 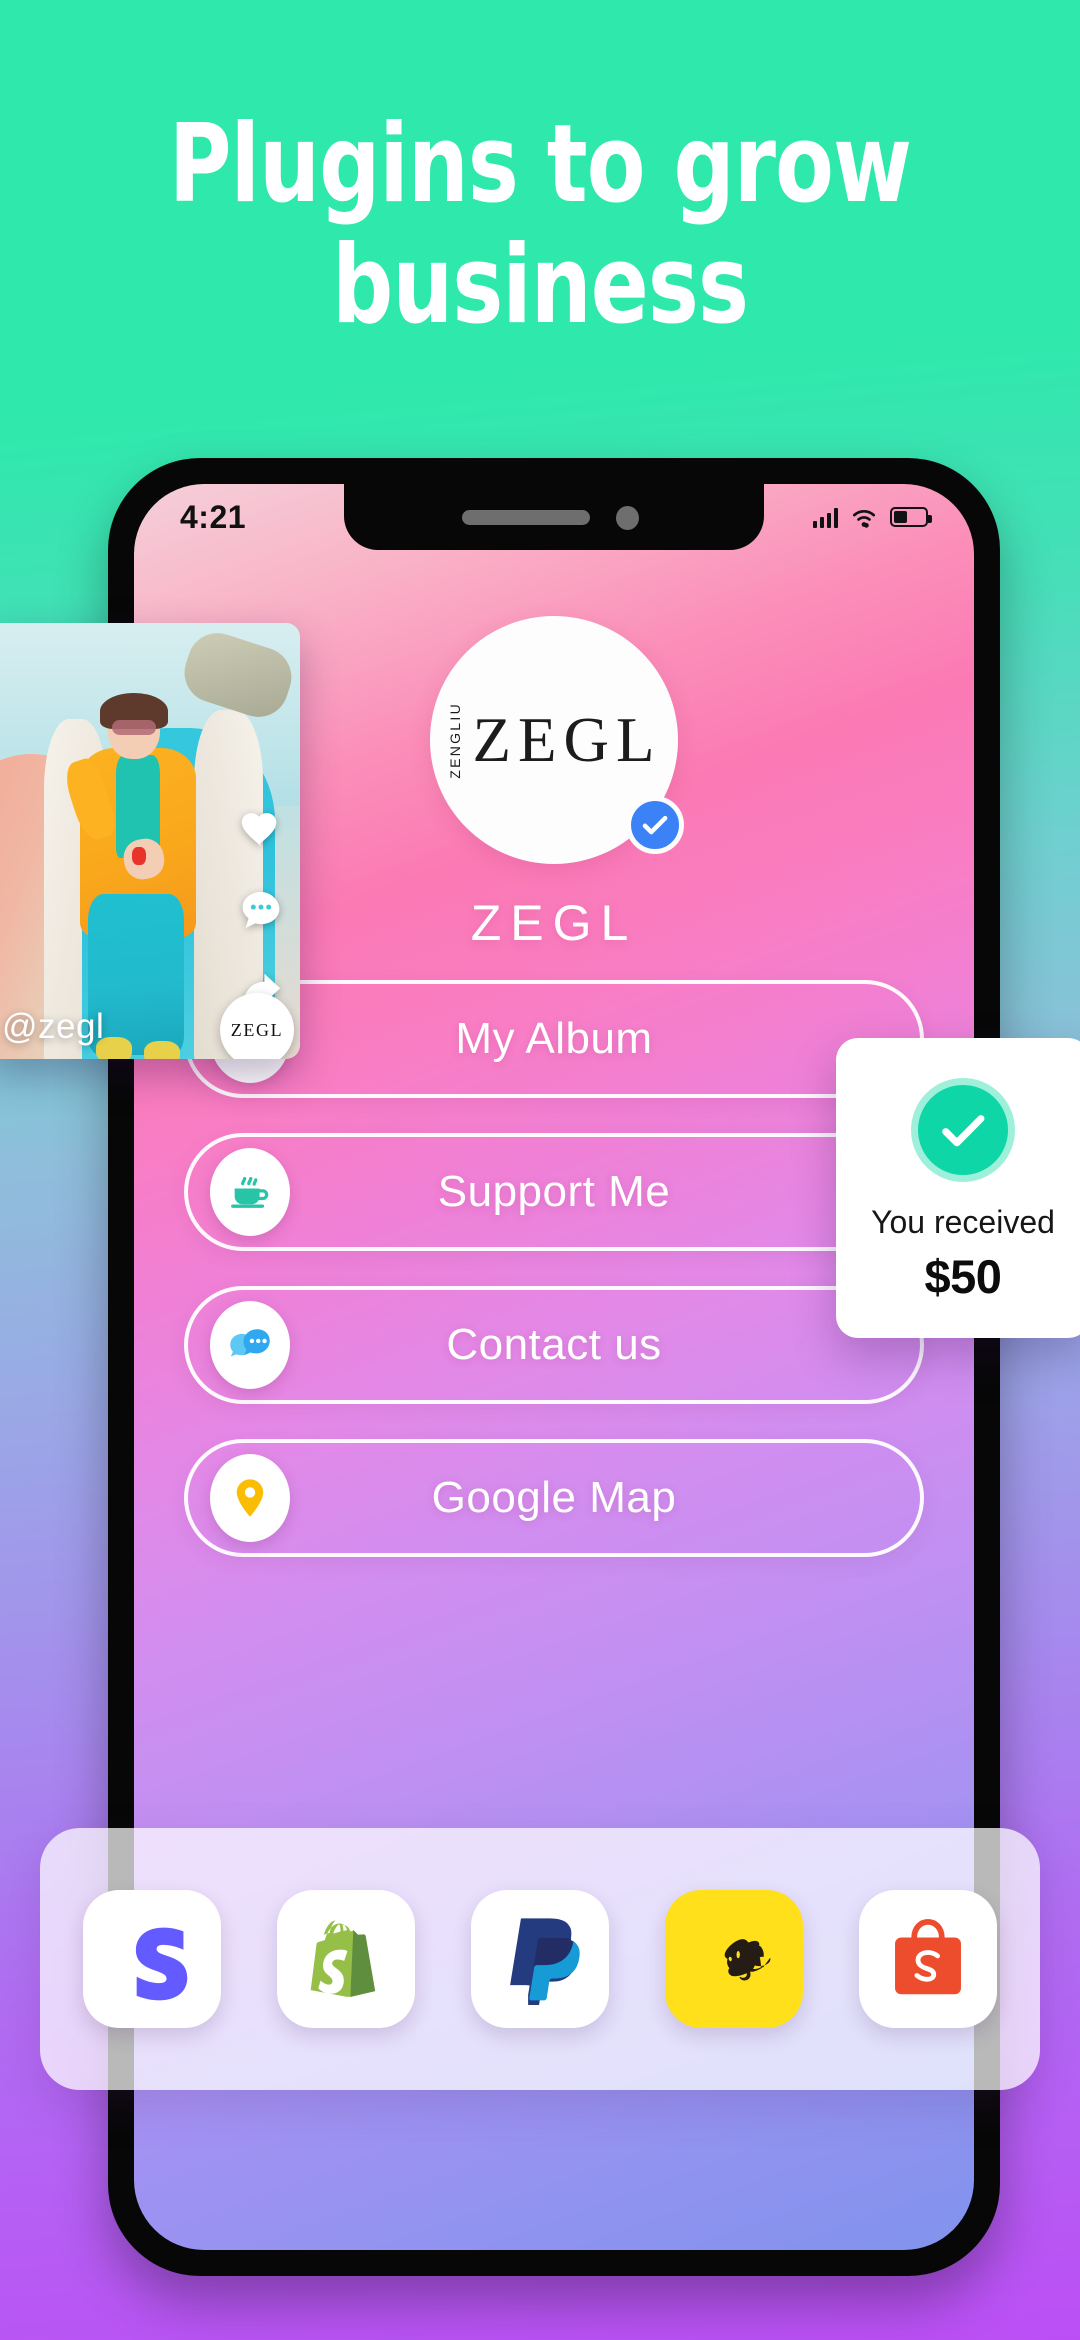 I want to click on success-check-icon, so click(x=963, y=1130).